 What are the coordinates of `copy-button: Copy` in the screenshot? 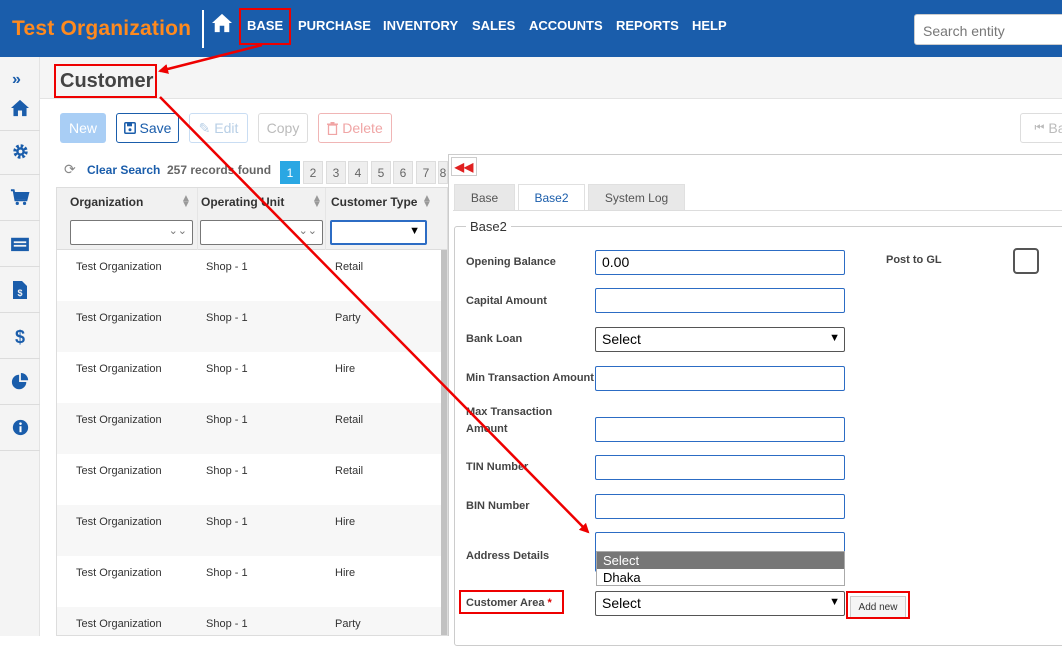 It's located at (283, 128).